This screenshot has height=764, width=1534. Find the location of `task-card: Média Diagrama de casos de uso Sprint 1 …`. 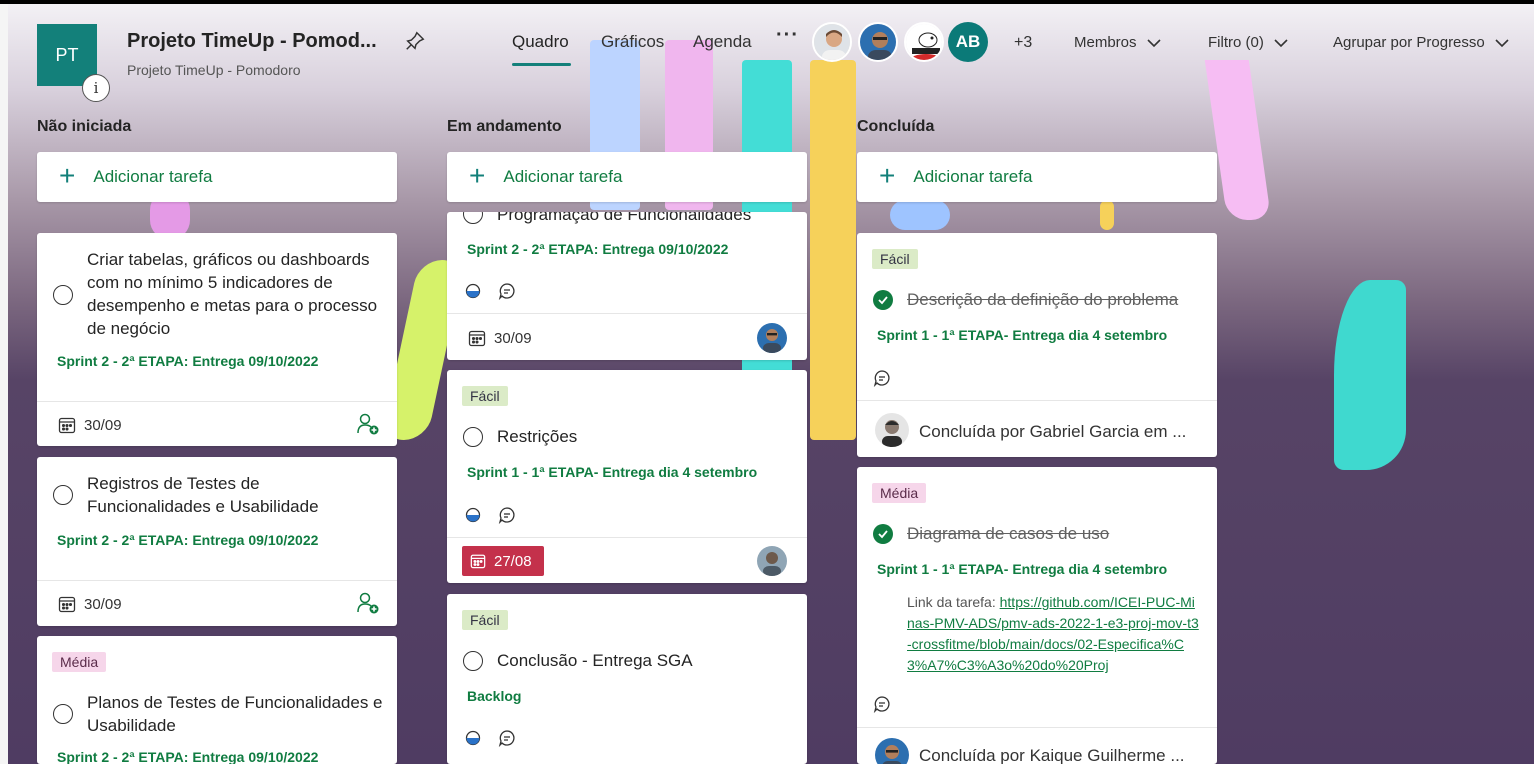

task-card: Média Diagrama de casos de uso Sprint 1 … is located at coordinates (1037, 615).